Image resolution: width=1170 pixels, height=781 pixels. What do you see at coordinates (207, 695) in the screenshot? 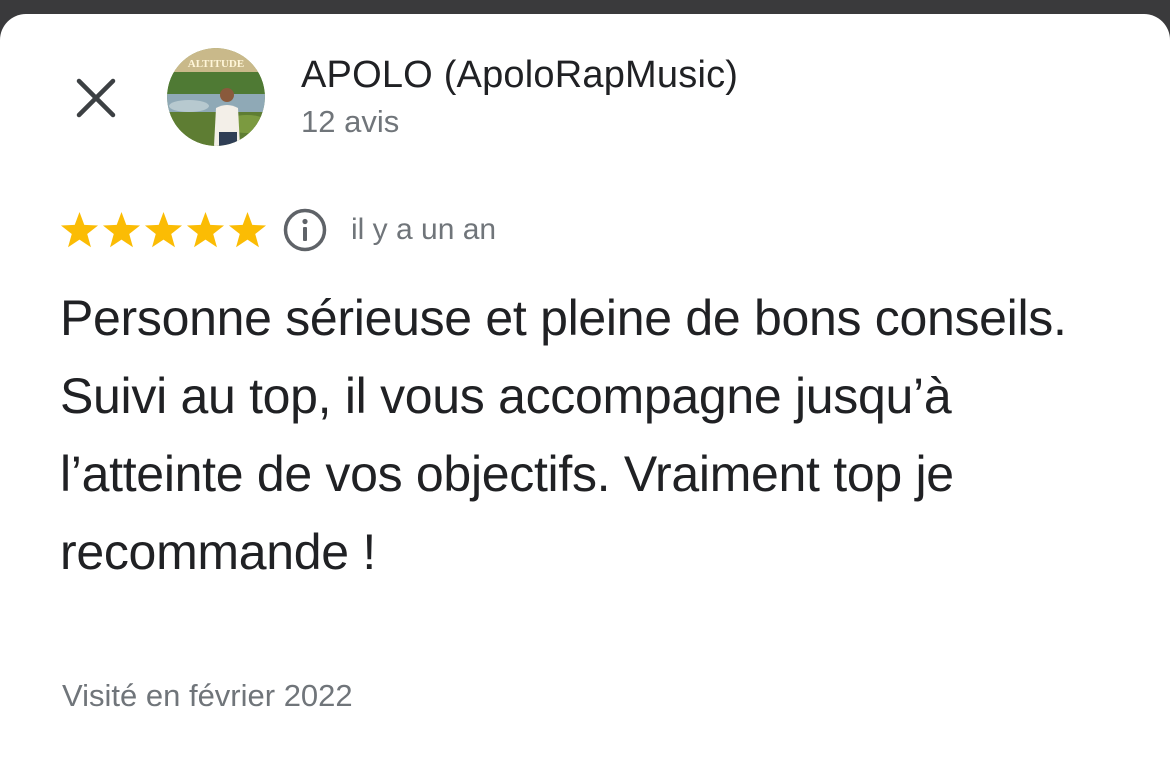
I see `visit-date: Visité en février 2022` at bounding box center [207, 695].